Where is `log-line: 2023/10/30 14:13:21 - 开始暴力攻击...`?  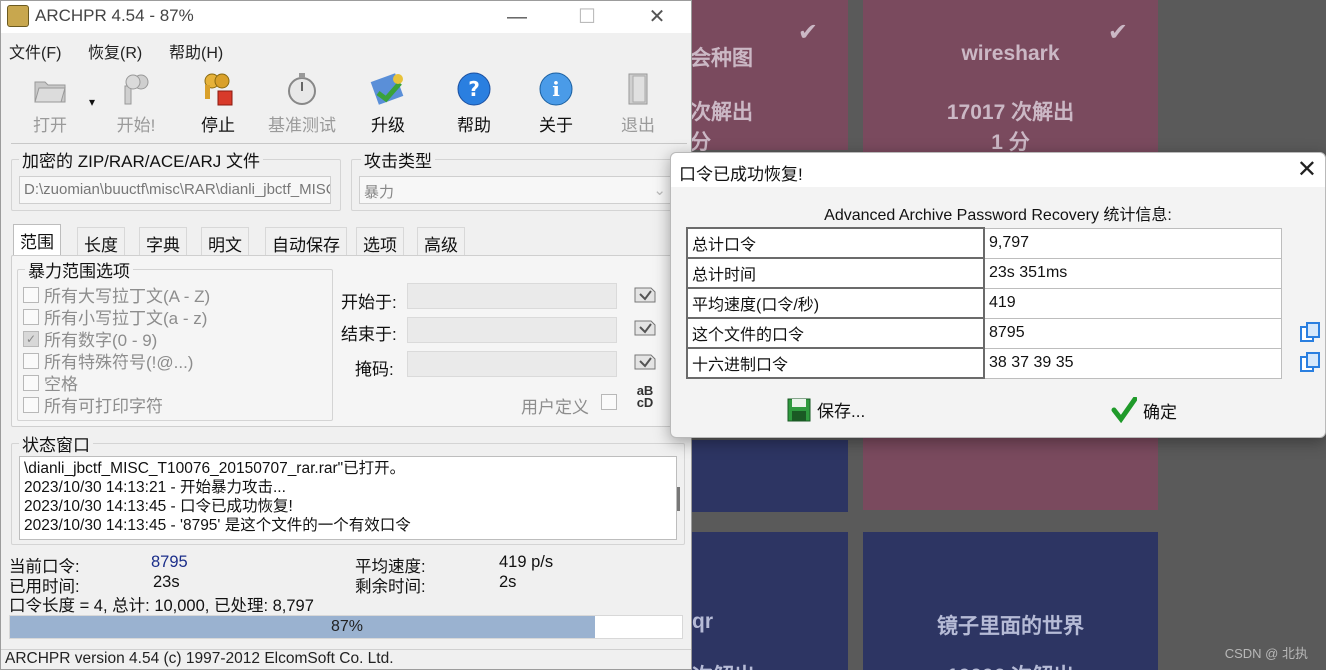
log-line: 2023/10/30 14:13:21 - 开始暴力攻击... is located at coordinates (155, 487).